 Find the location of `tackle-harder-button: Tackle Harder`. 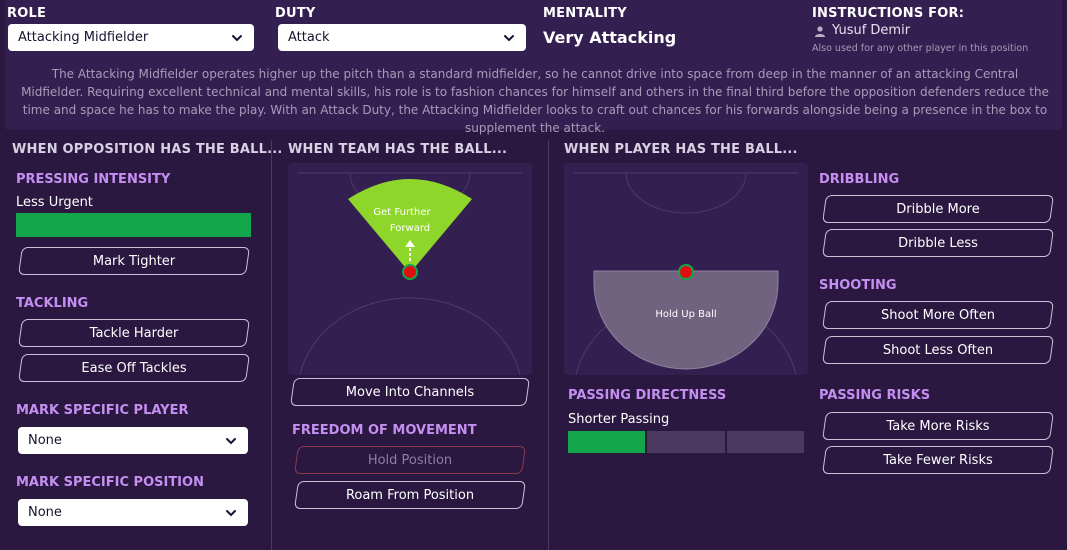

tackle-harder-button: Tackle Harder is located at coordinates (134, 333).